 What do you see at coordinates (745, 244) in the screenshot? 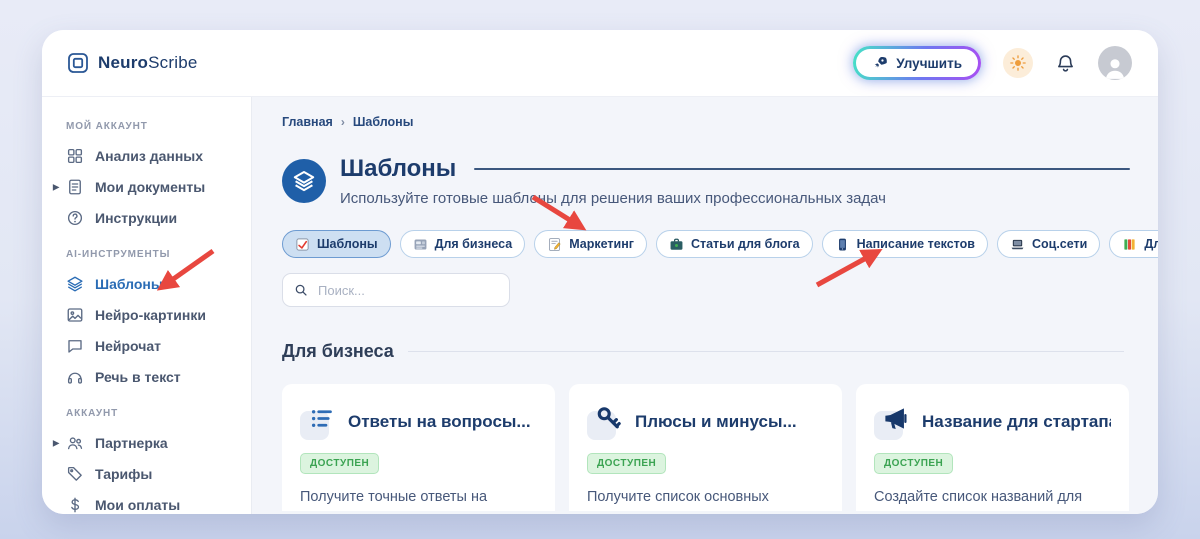
I see `chip-label: Статьи для блога` at bounding box center [745, 244].